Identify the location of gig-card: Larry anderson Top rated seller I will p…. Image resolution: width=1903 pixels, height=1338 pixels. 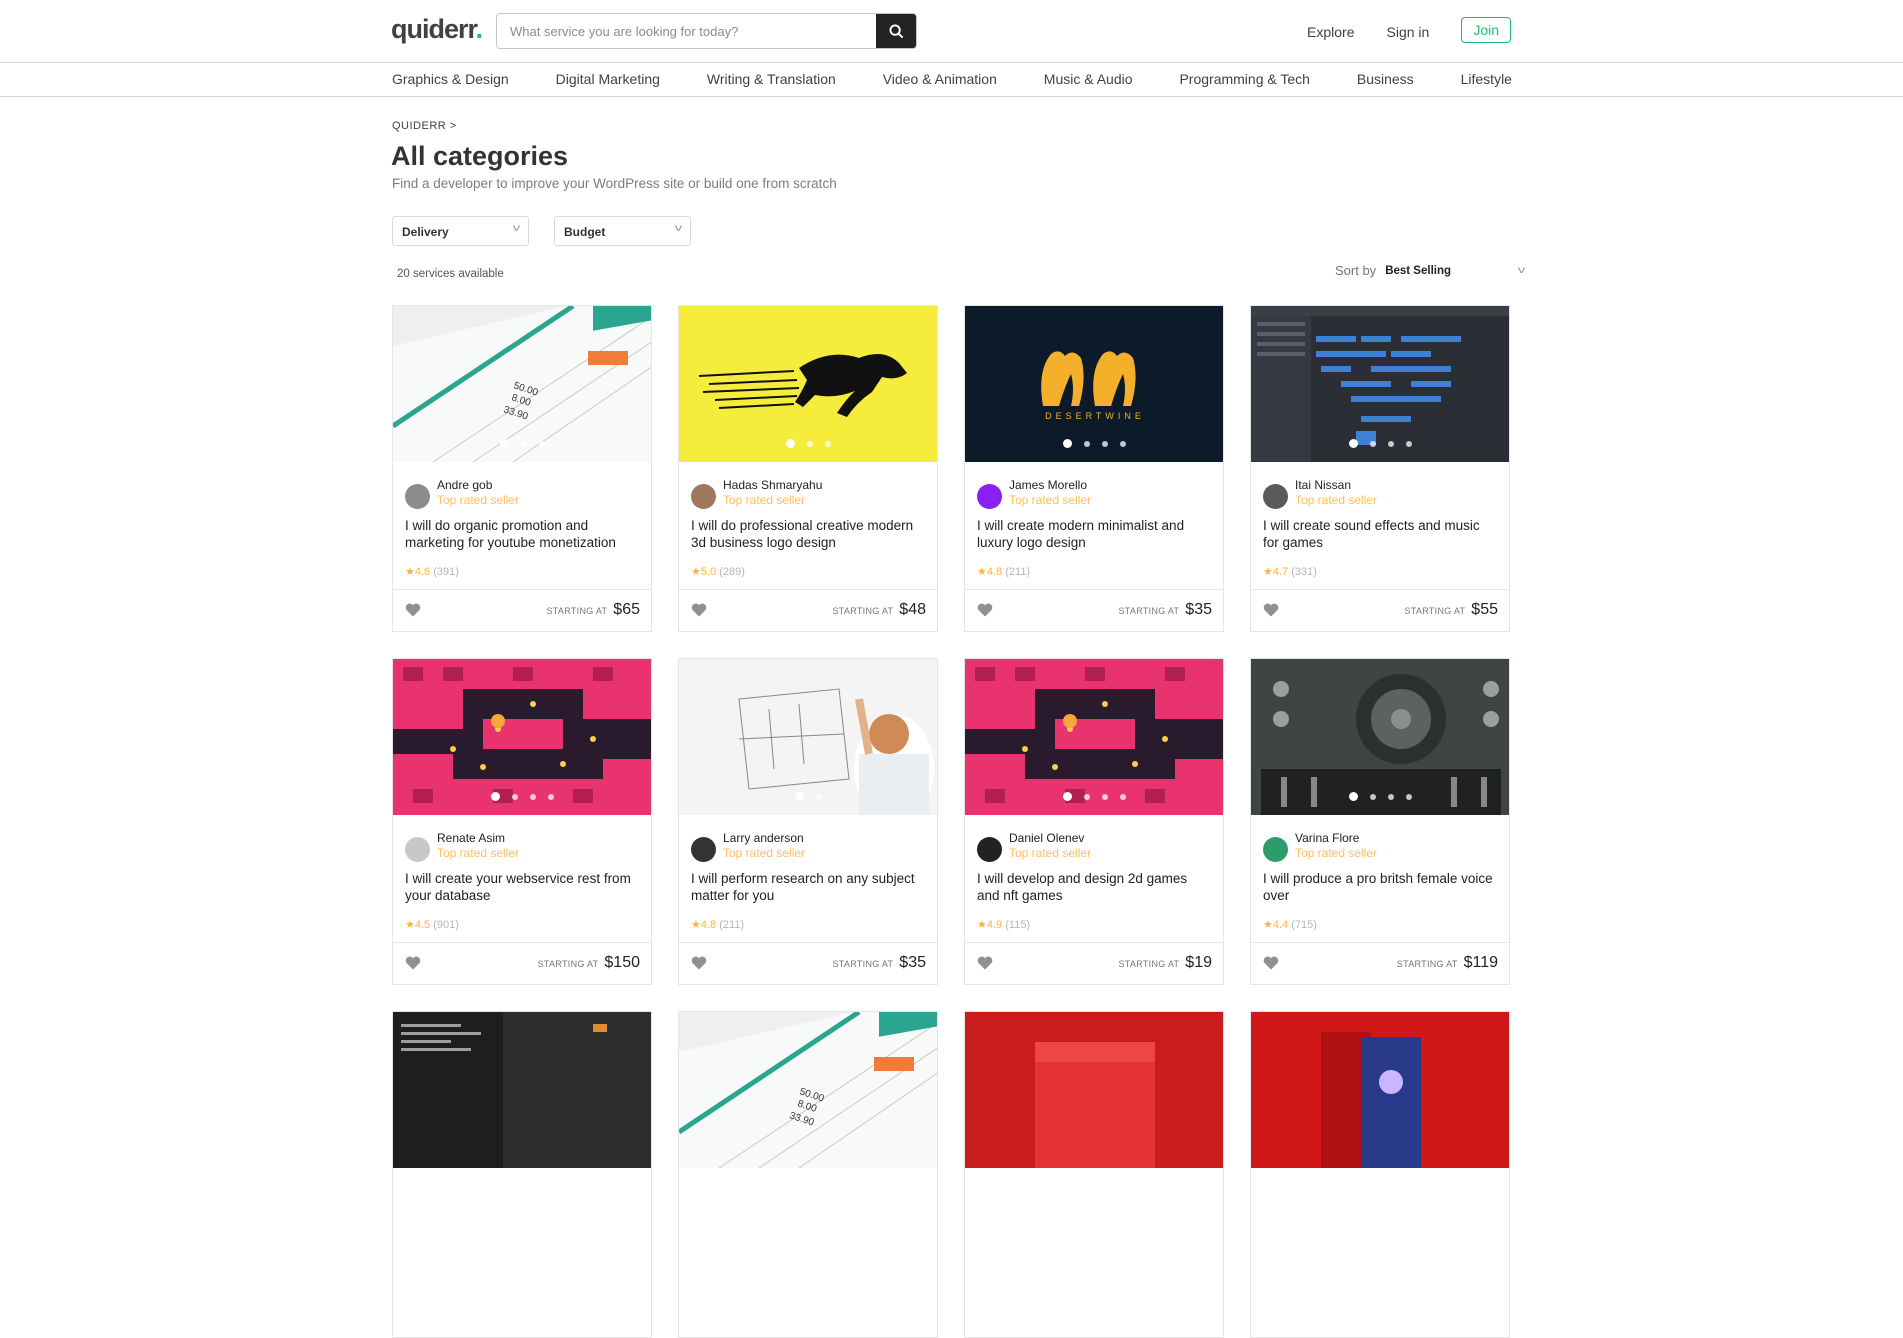
(808, 821).